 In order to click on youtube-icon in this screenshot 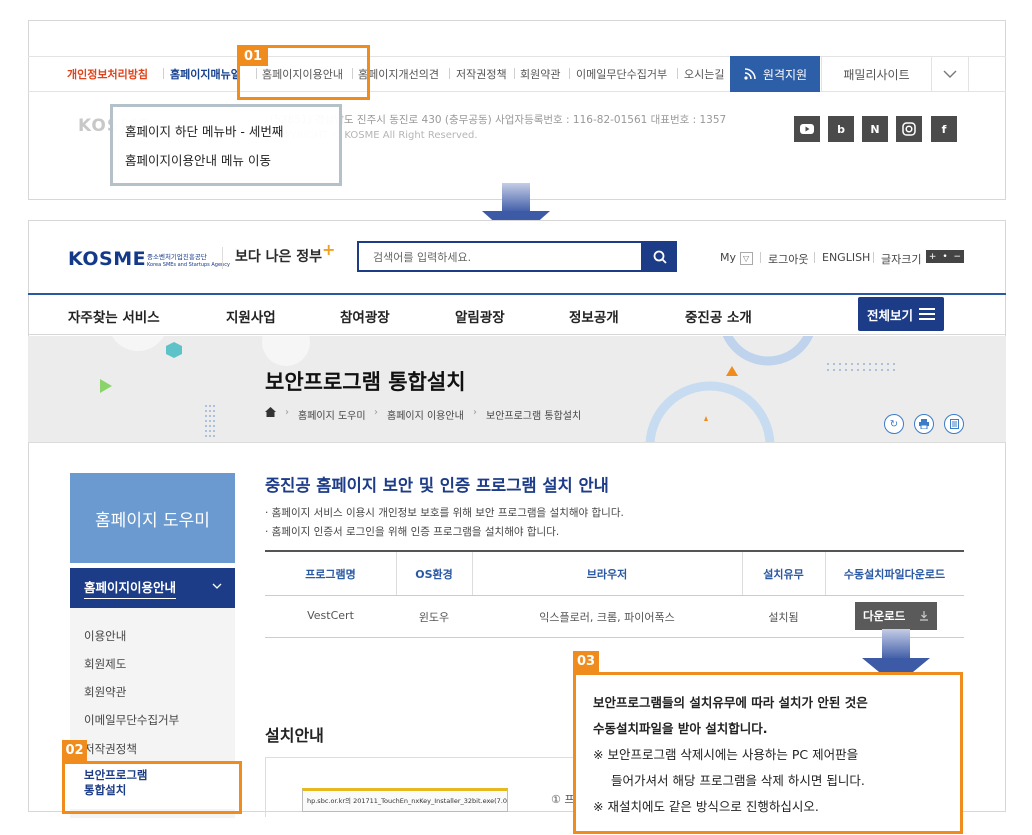, I will do `click(807, 129)`.